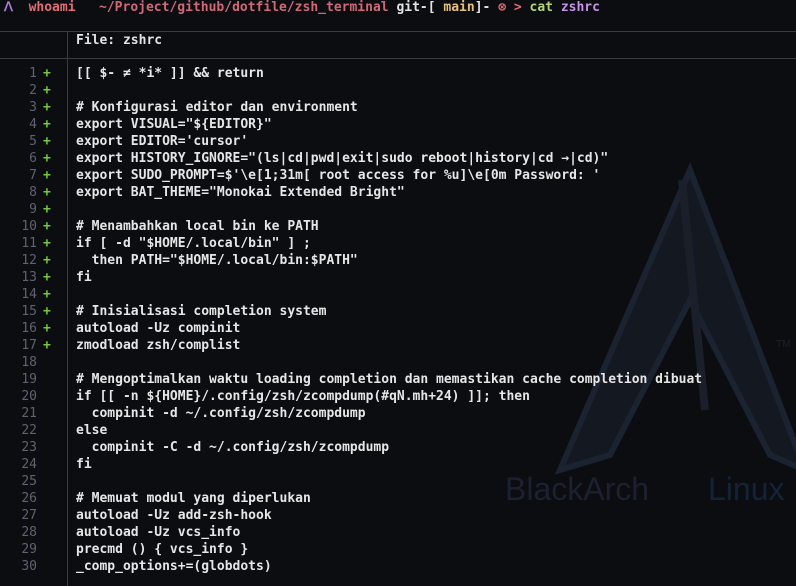 This screenshot has height=586, width=796. Describe the element at coordinates (162, 141) in the screenshot. I see `line-text: export EDITOR='cursor'` at that location.